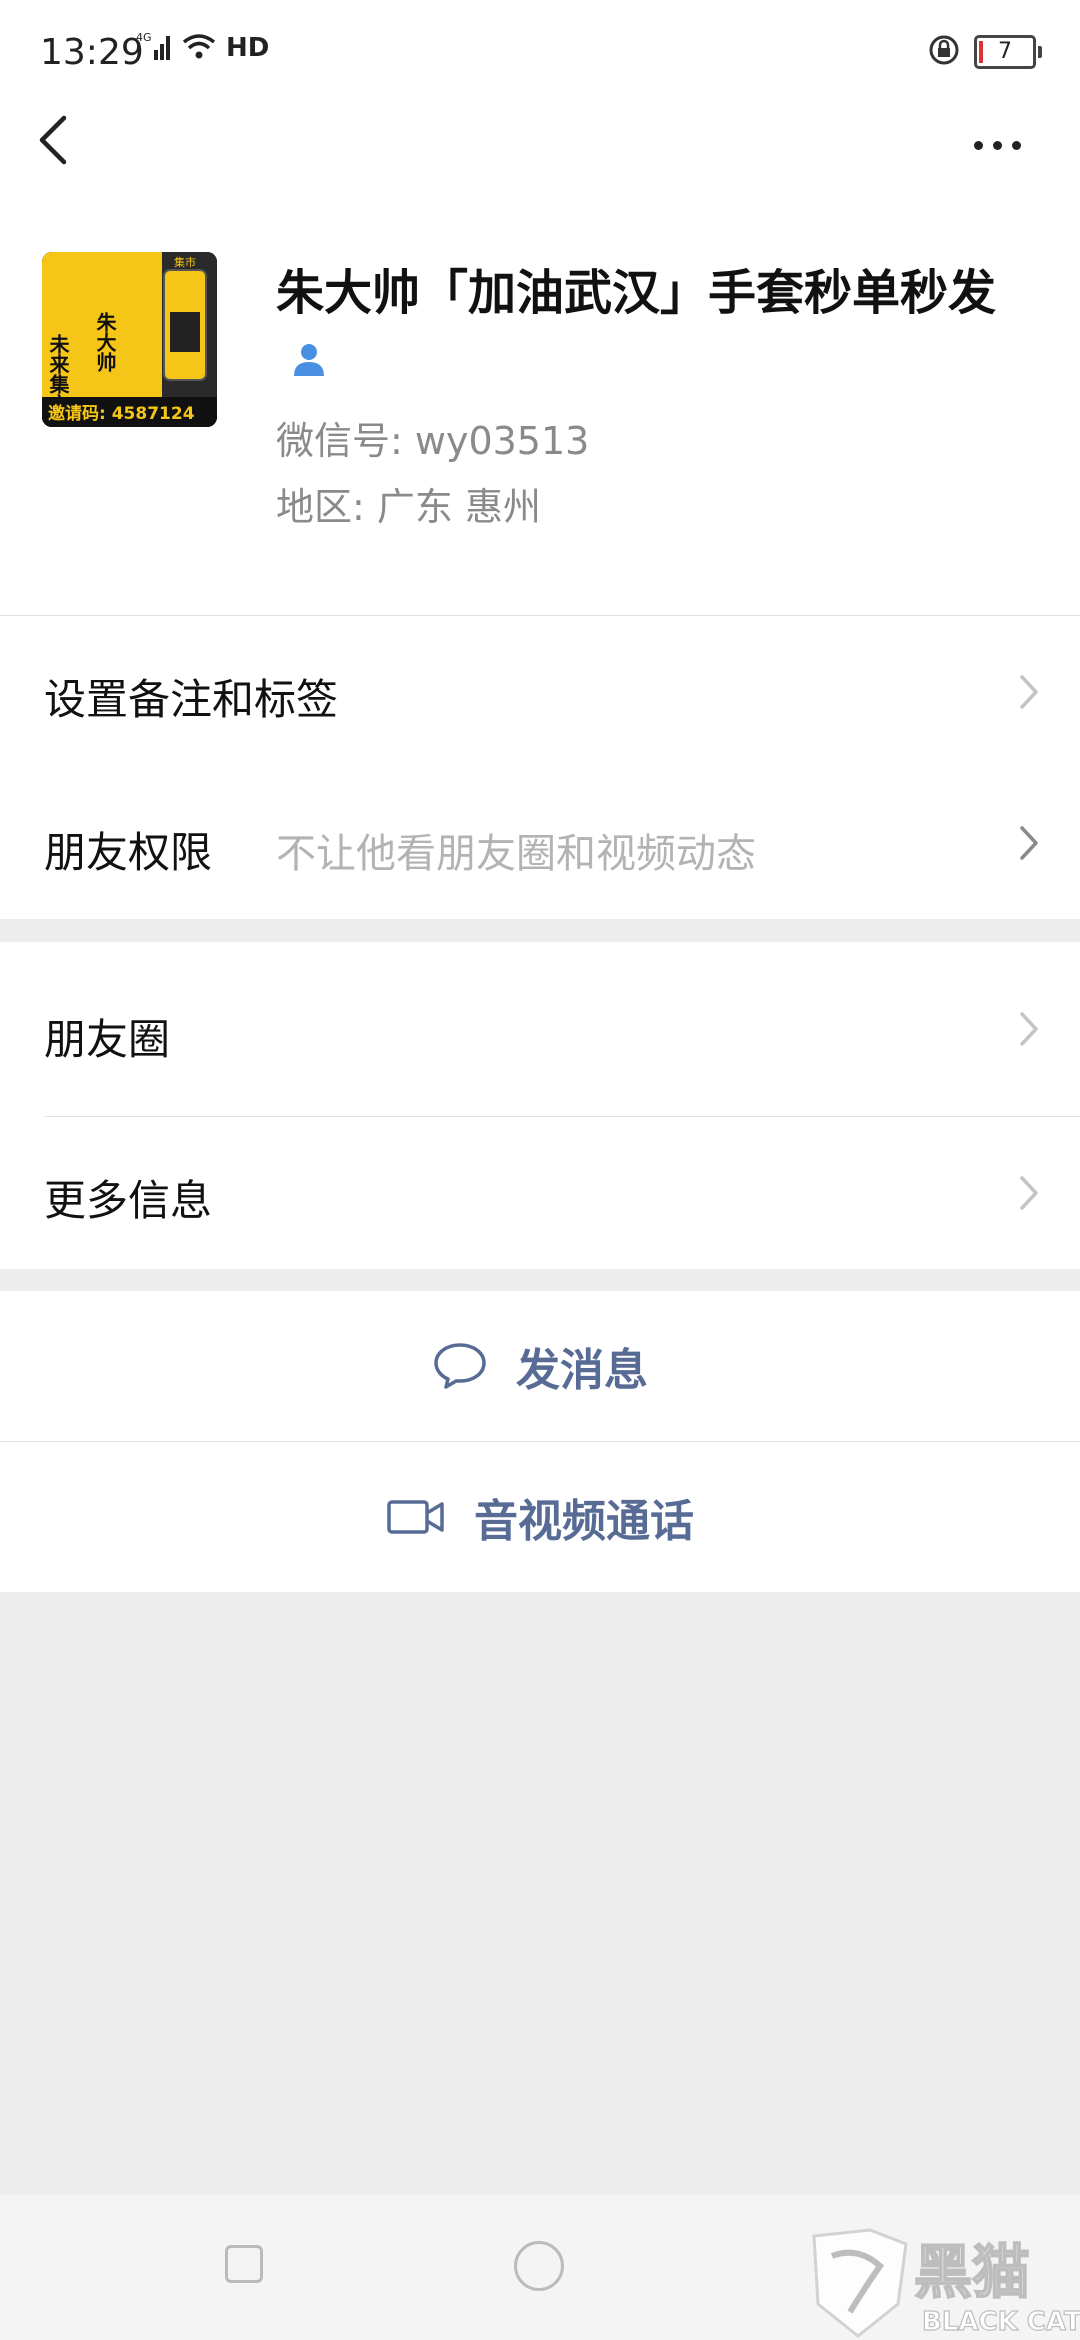  I want to click on send-message-button: 发消息, so click(540, 1366).